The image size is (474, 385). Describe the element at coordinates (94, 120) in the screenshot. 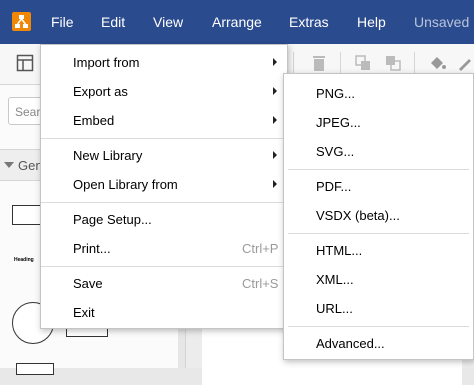

I see `menu-item-label: Embed` at that location.